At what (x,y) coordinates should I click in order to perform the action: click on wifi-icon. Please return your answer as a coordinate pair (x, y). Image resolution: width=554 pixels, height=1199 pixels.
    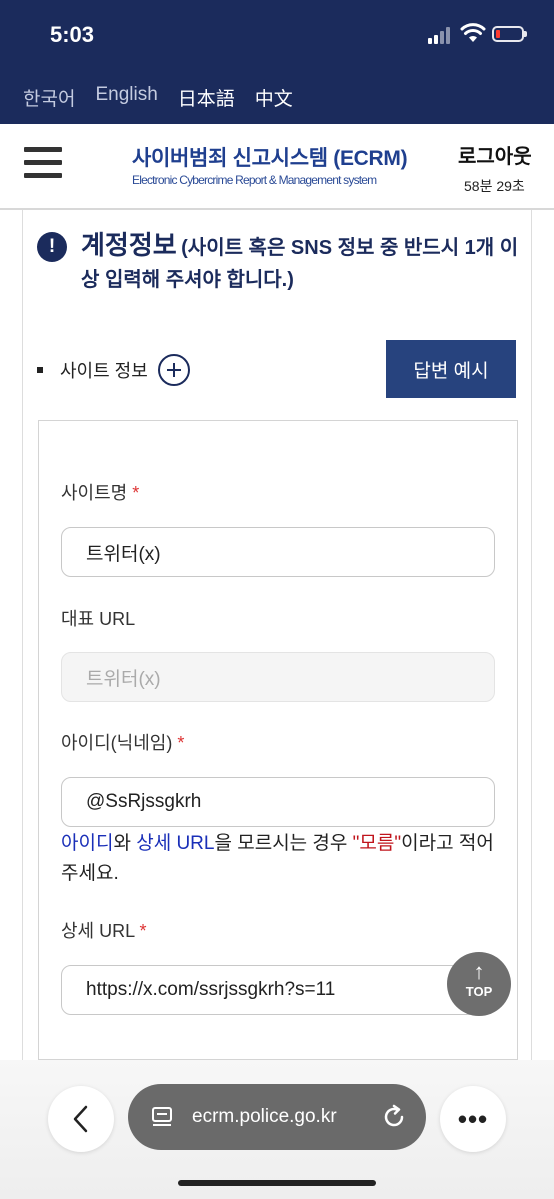
    Looking at the image, I should click on (473, 32).